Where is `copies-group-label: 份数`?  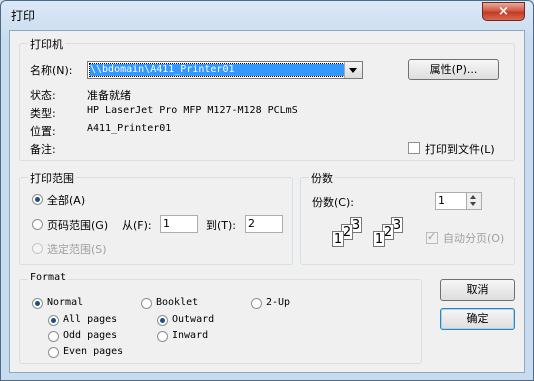 copies-group-label: 份数 is located at coordinates (322, 178).